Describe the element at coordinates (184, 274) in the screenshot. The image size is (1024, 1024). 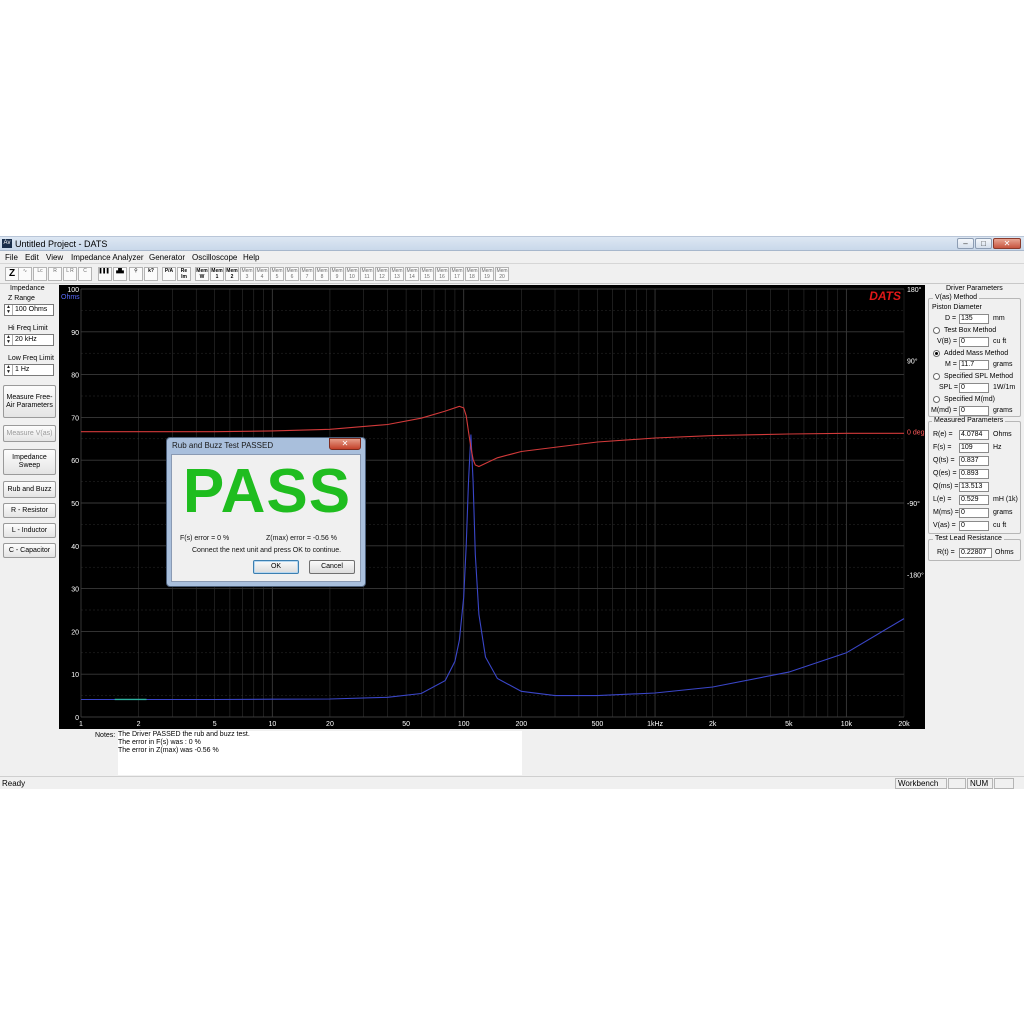
I see `complex-icon: Re Im` at that location.